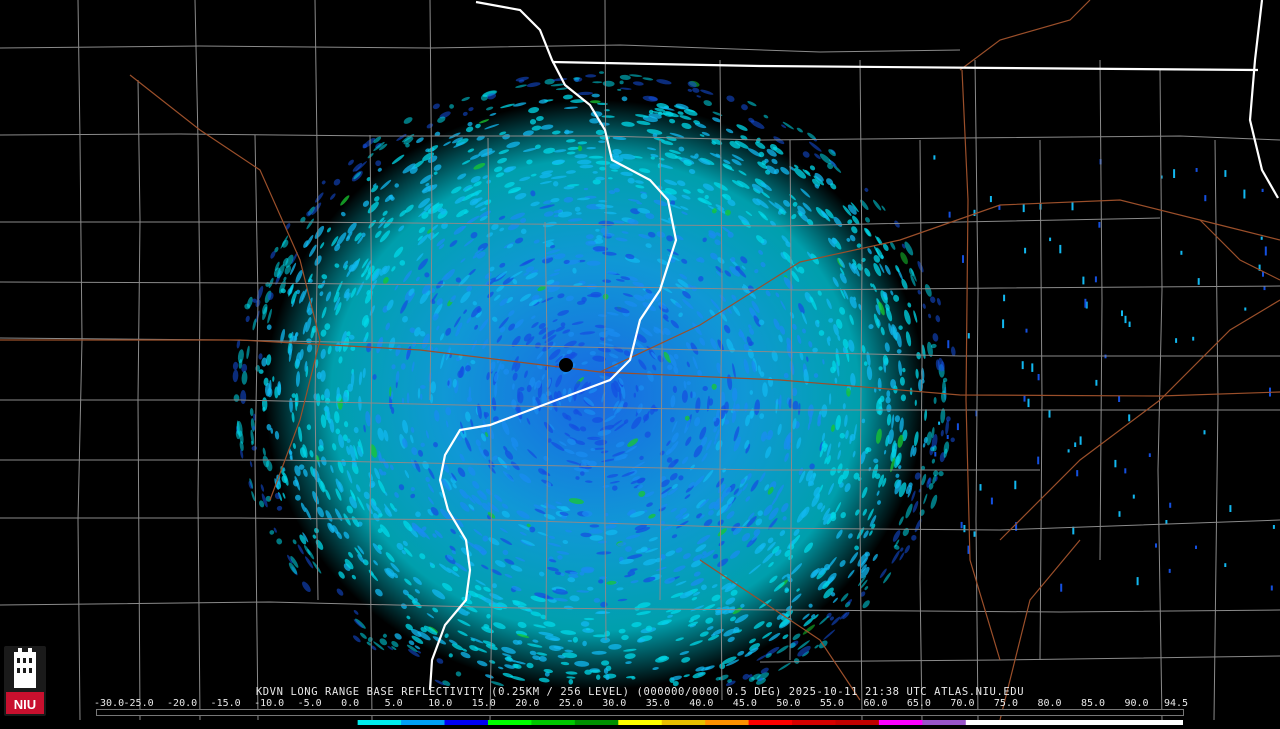 The image size is (1280, 729). Describe the element at coordinates (109, 703) in the screenshot. I see `colorbar-label: -30.0` at that location.